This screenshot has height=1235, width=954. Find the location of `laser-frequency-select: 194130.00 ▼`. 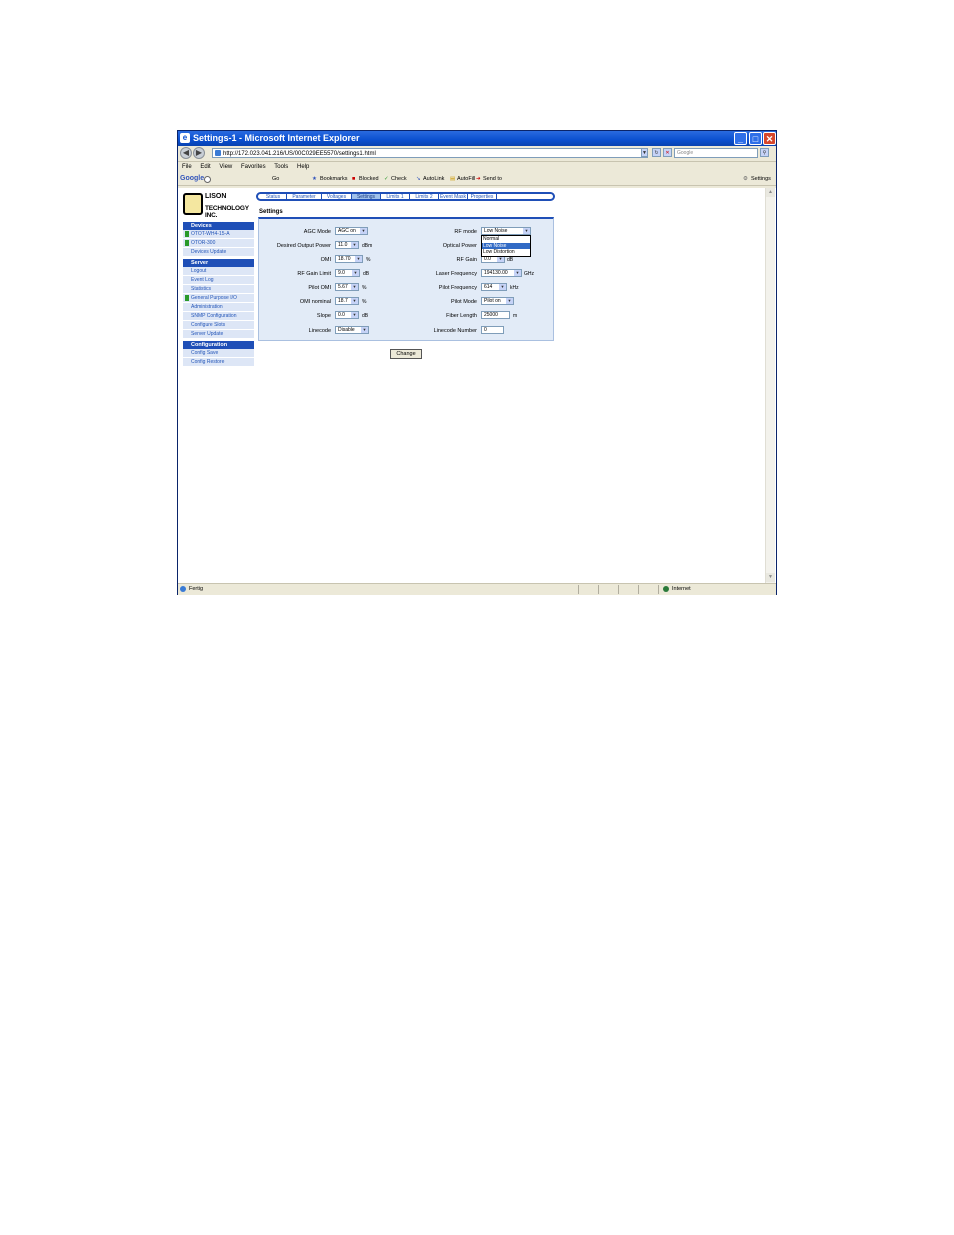

laser-frequency-select: 194130.00 ▼ is located at coordinates (501, 273).